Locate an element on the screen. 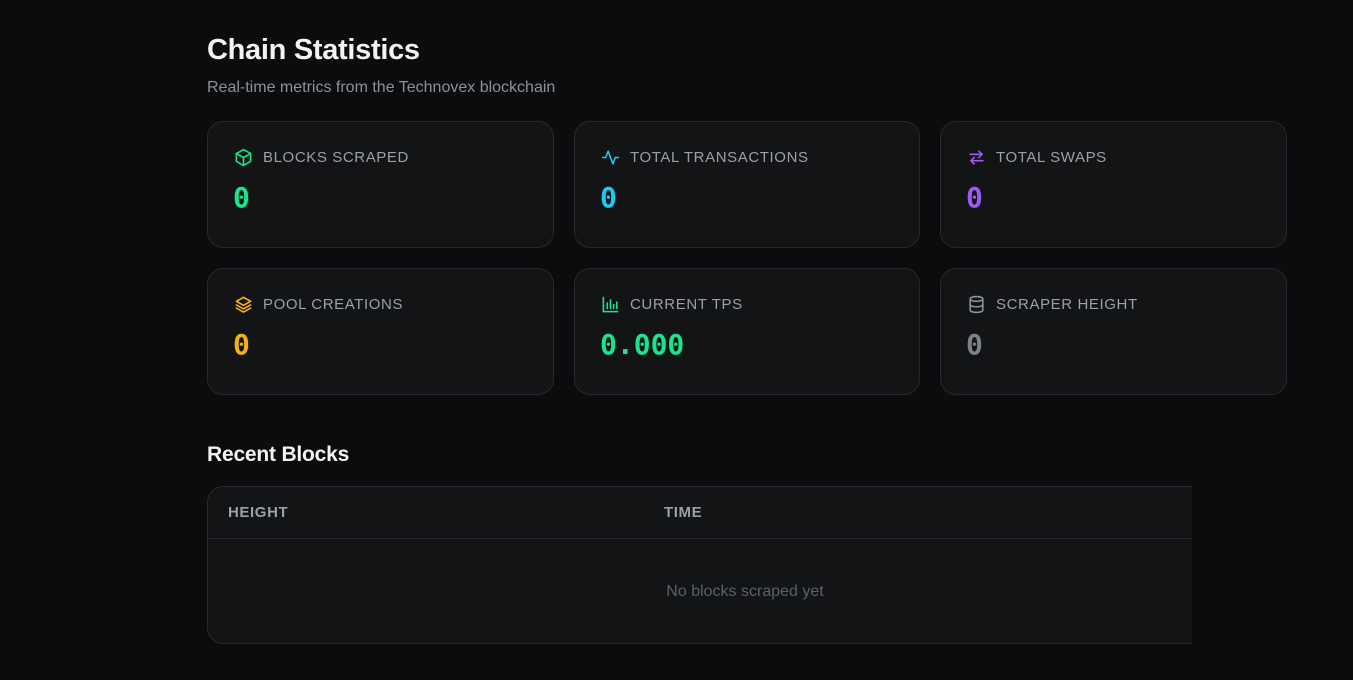 This screenshot has width=1353, height=680. stat-card-scraper-height: SCRAPER HEIGHT 0 is located at coordinates (1113, 331).